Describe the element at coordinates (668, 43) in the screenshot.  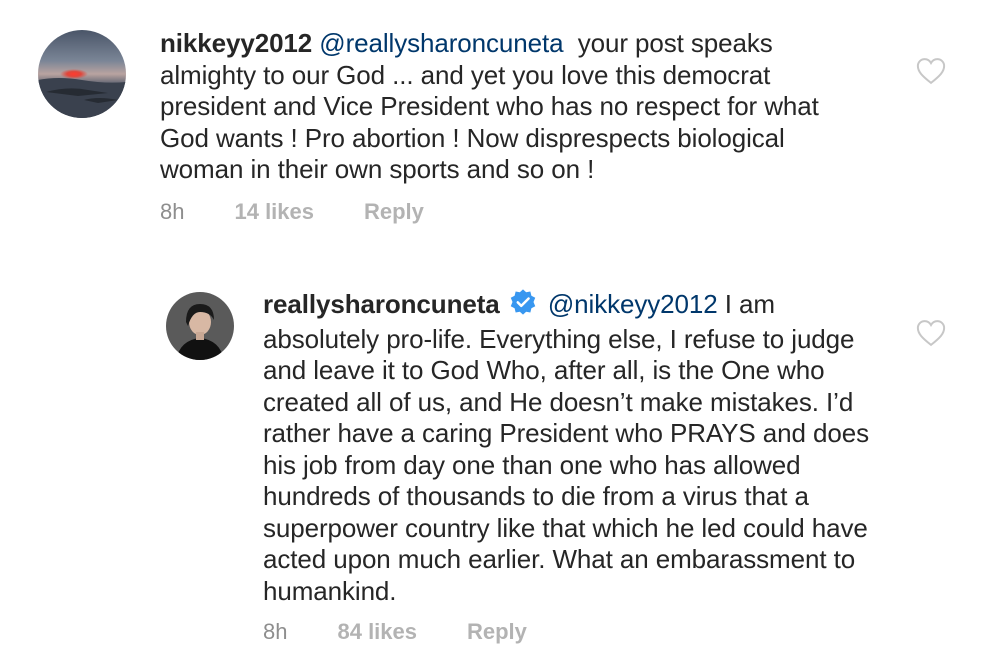
I see `comment-text-line1: your post speaks` at that location.